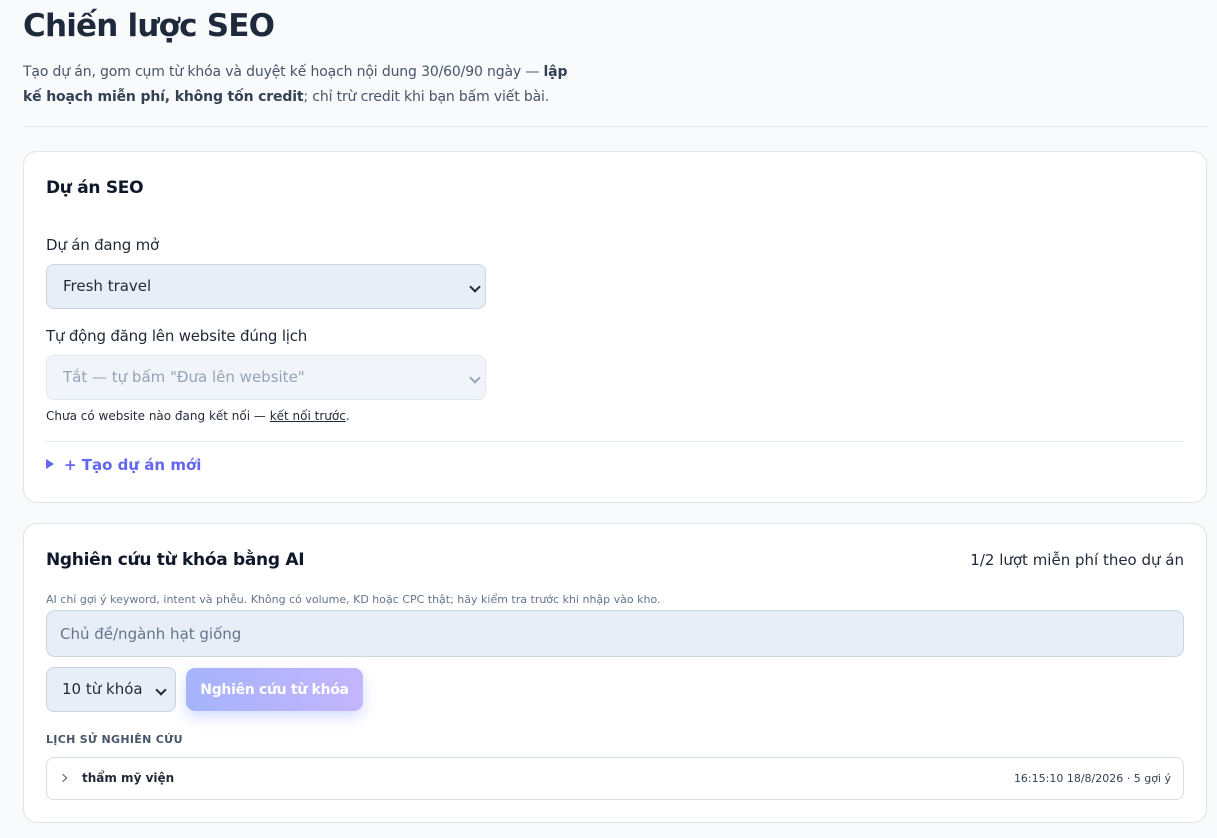  Describe the element at coordinates (266, 286) in the screenshot. I see `open-project-select: Fresh travel` at that location.